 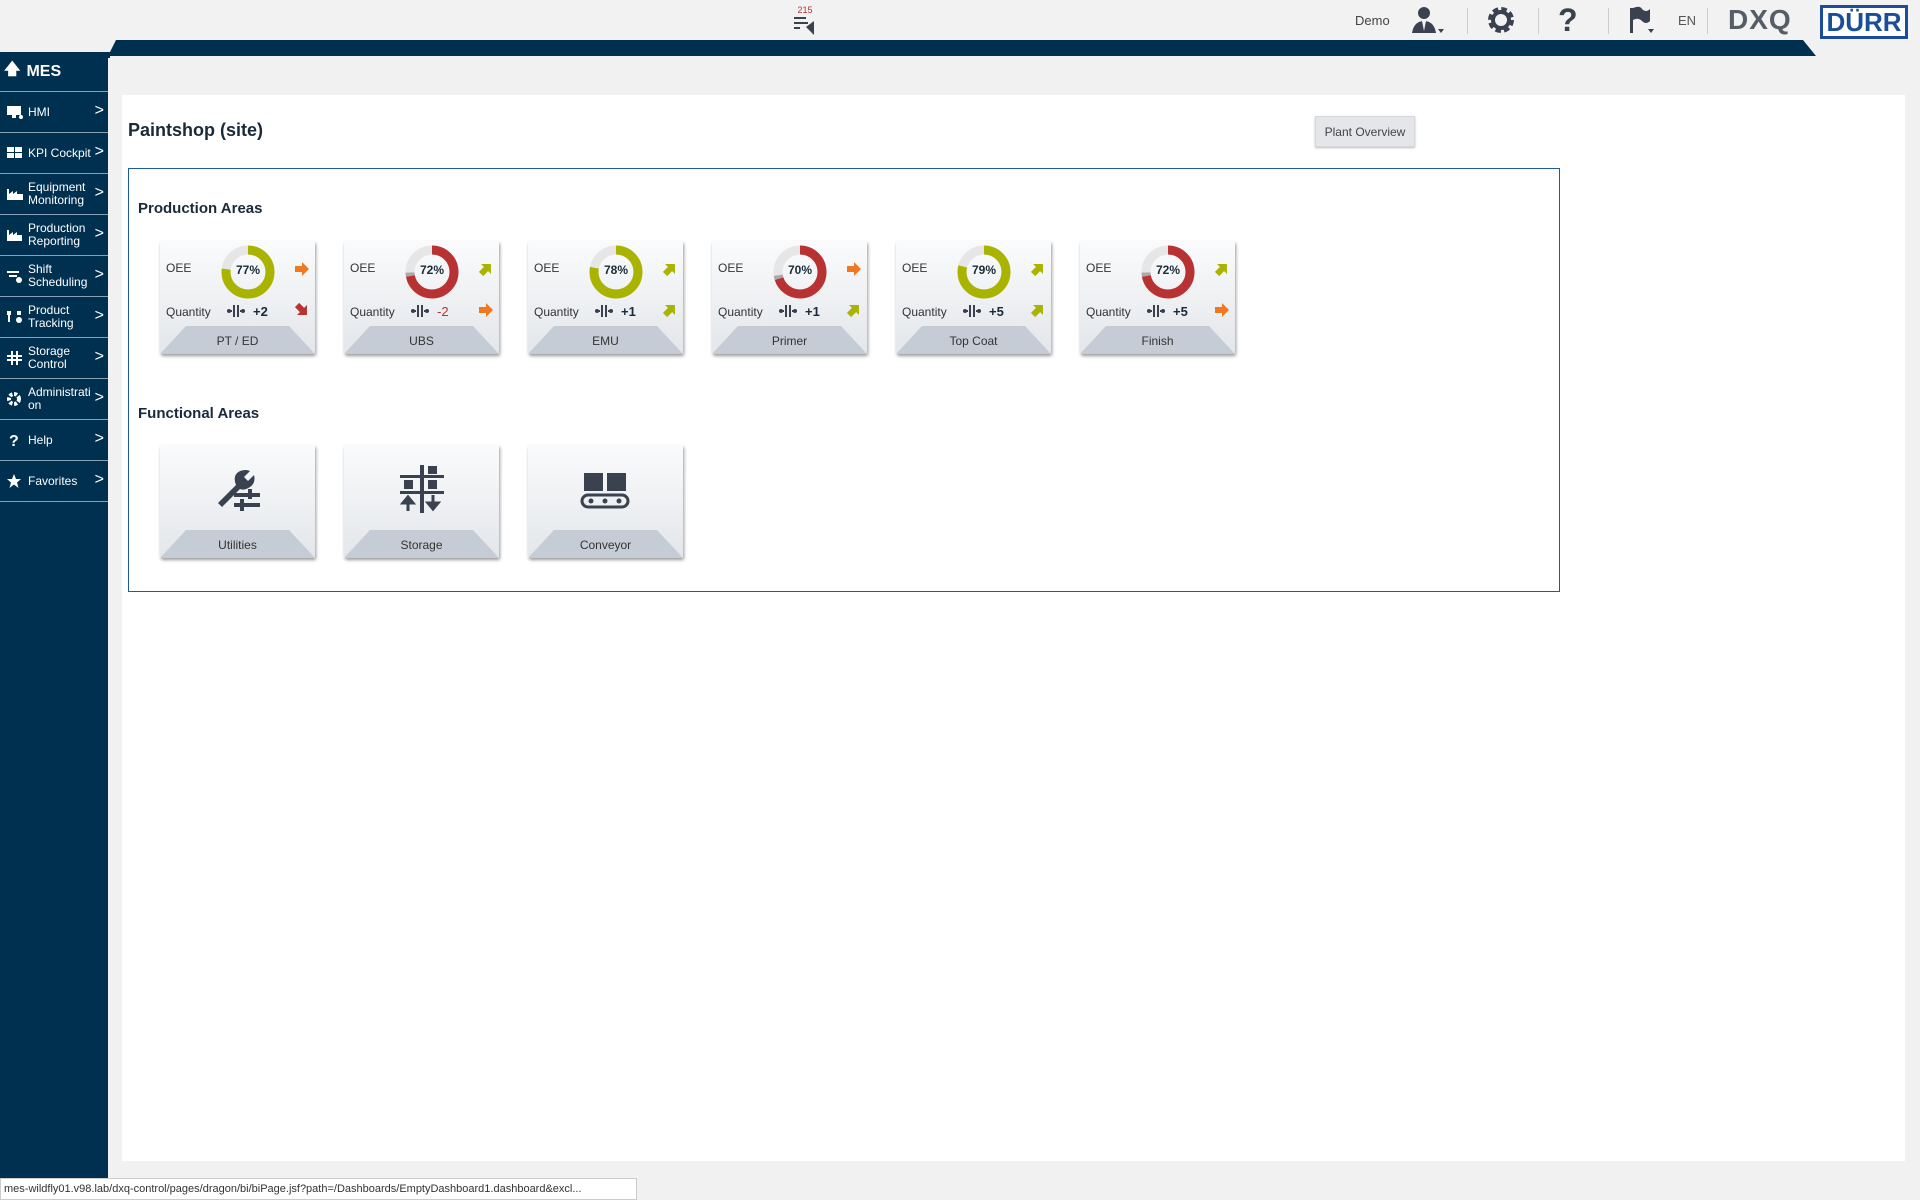 I want to click on area-name: EMU, so click(x=605, y=340).